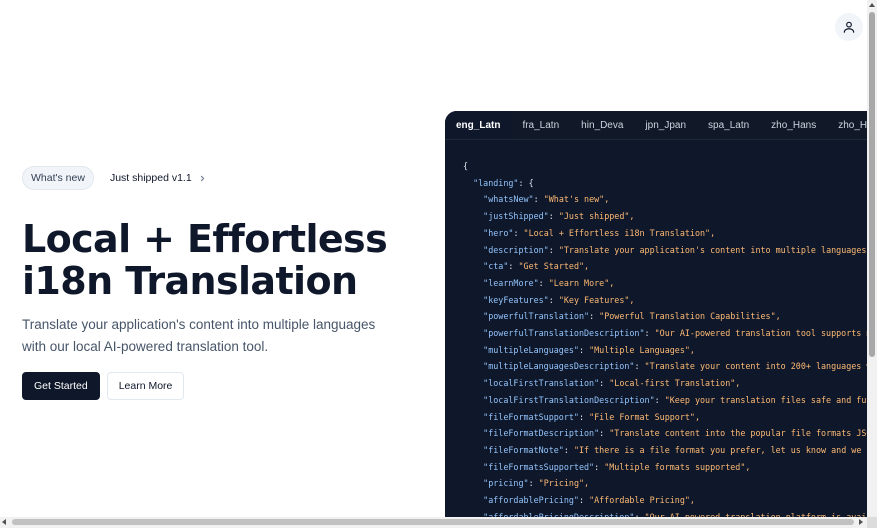 The height and width of the screenshot is (528, 877). Describe the element at coordinates (498, 232) in the screenshot. I see `code-key: "hero"` at that location.